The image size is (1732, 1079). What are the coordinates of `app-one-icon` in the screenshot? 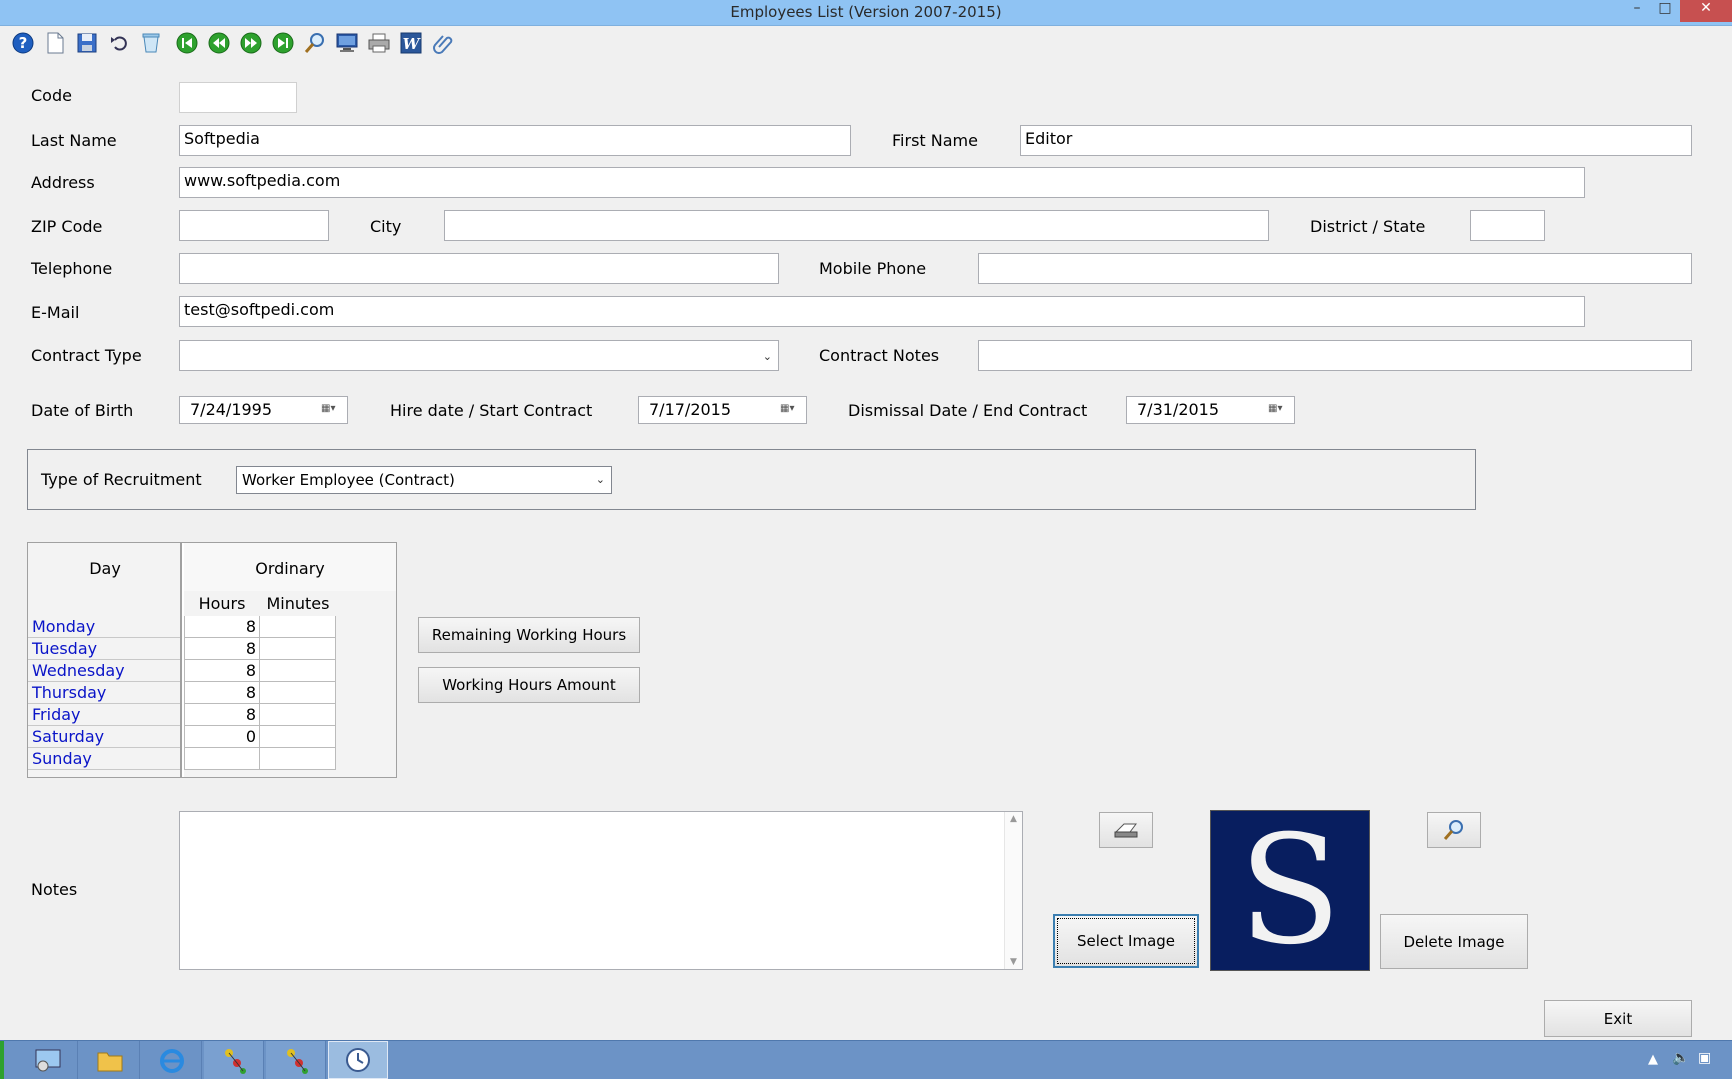 It's located at (234, 1060).